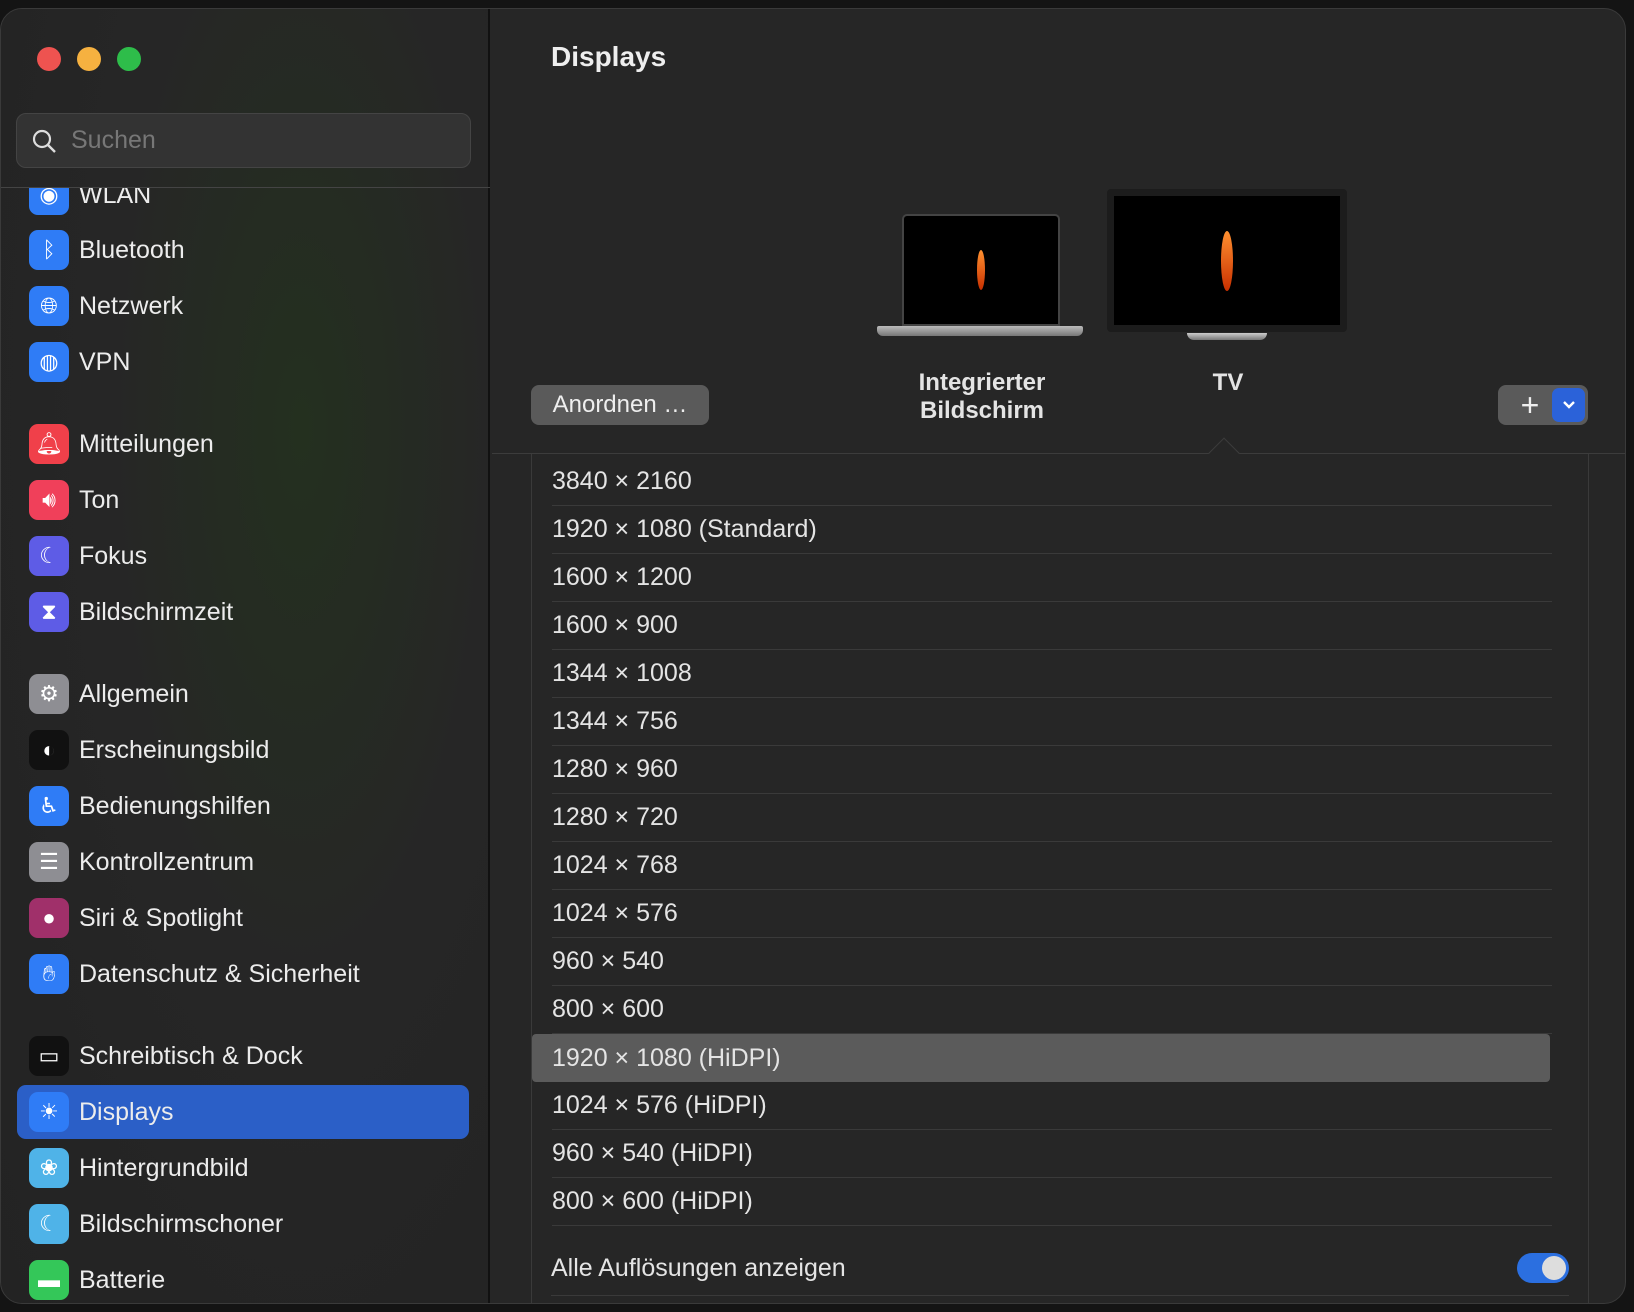 This screenshot has width=1634, height=1312. I want to click on minimize-button, so click(89, 59).